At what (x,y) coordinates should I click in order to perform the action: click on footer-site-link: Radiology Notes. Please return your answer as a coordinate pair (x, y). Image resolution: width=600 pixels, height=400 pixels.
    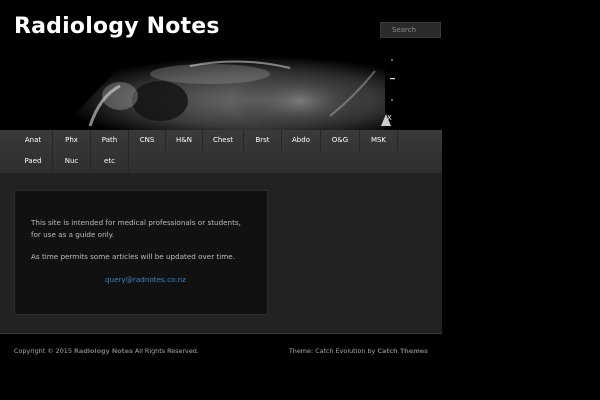
    Looking at the image, I should click on (103, 351).